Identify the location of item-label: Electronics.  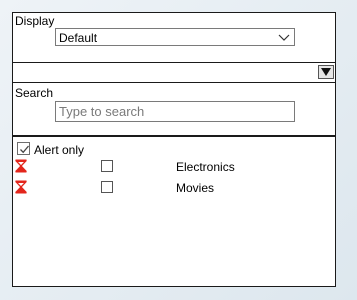
(205, 167).